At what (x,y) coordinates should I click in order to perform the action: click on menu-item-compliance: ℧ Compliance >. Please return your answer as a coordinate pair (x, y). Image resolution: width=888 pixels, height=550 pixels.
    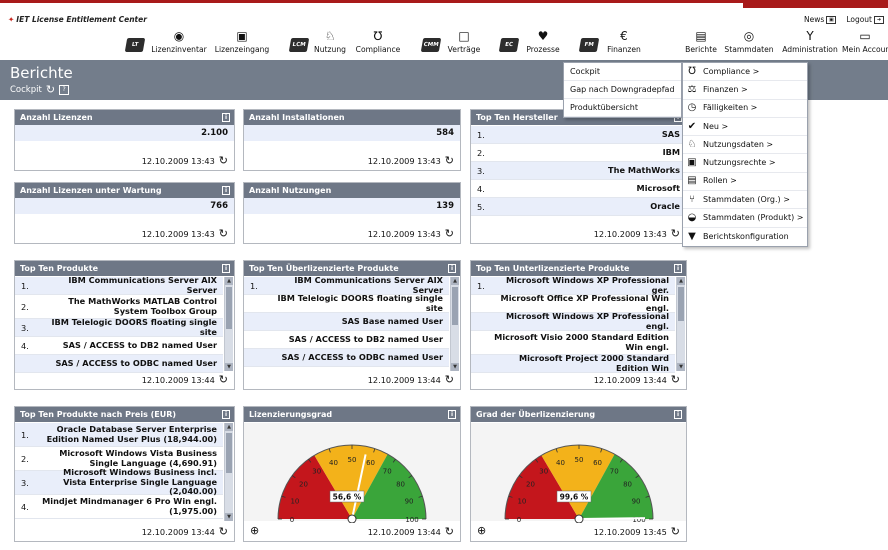
    Looking at the image, I should click on (745, 72).